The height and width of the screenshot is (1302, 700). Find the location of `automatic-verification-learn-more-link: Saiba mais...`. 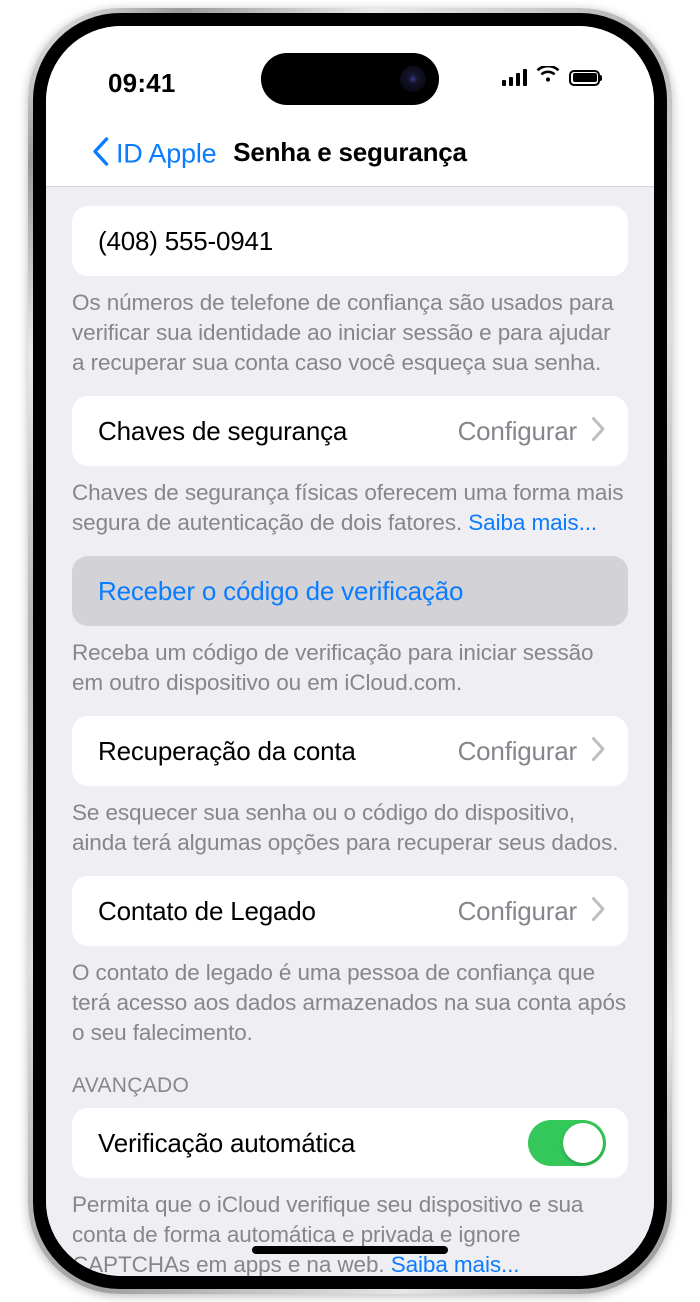

automatic-verification-learn-more-link: Saiba mais... is located at coordinates (455, 1264).